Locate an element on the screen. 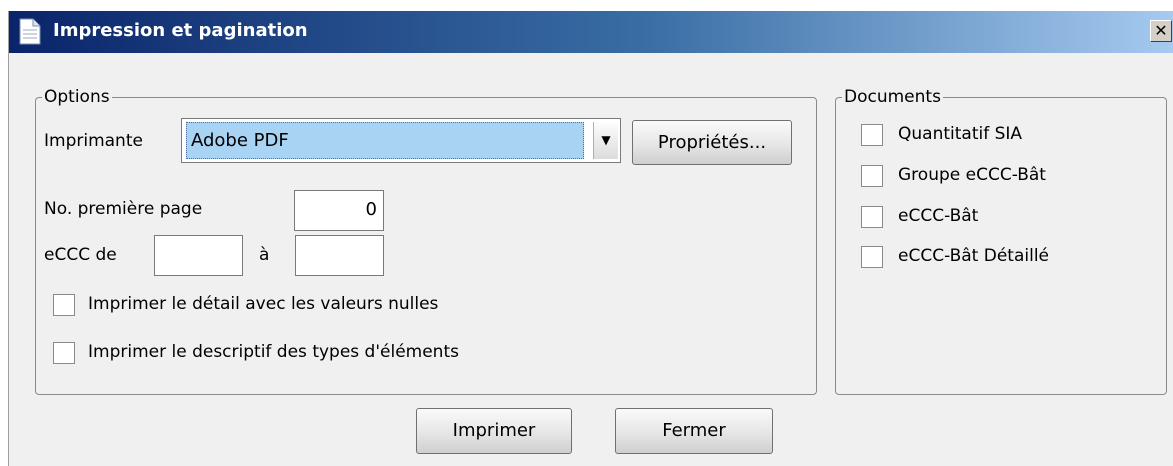 Image resolution: width=1173 pixels, height=466 pixels. doc-label-groupe-eccc-bat: Groupe eCCC-Bât is located at coordinates (972, 175).